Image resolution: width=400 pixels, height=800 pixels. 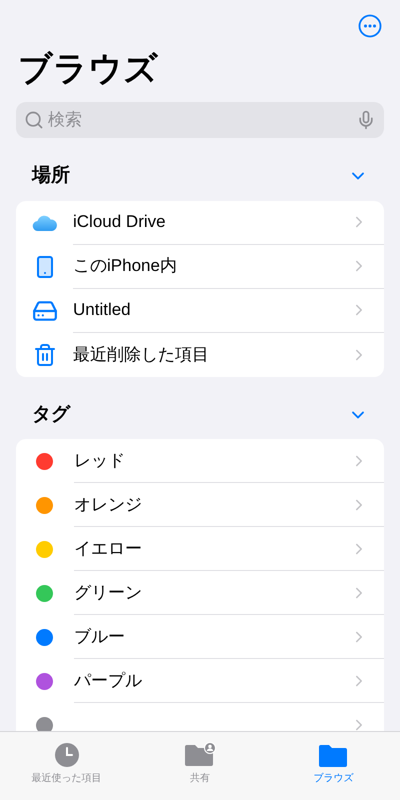 What do you see at coordinates (34, 120) in the screenshot?
I see `search-icon` at bounding box center [34, 120].